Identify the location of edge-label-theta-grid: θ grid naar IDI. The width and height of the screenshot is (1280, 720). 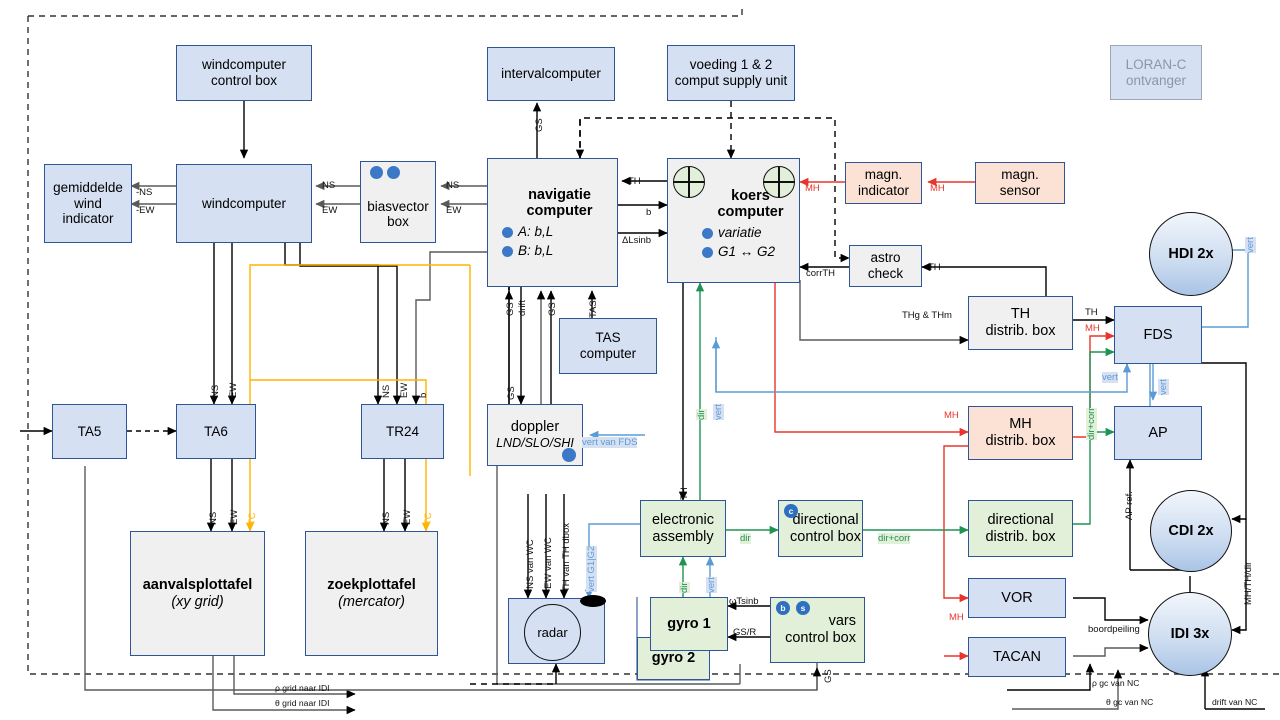
(302, 703).